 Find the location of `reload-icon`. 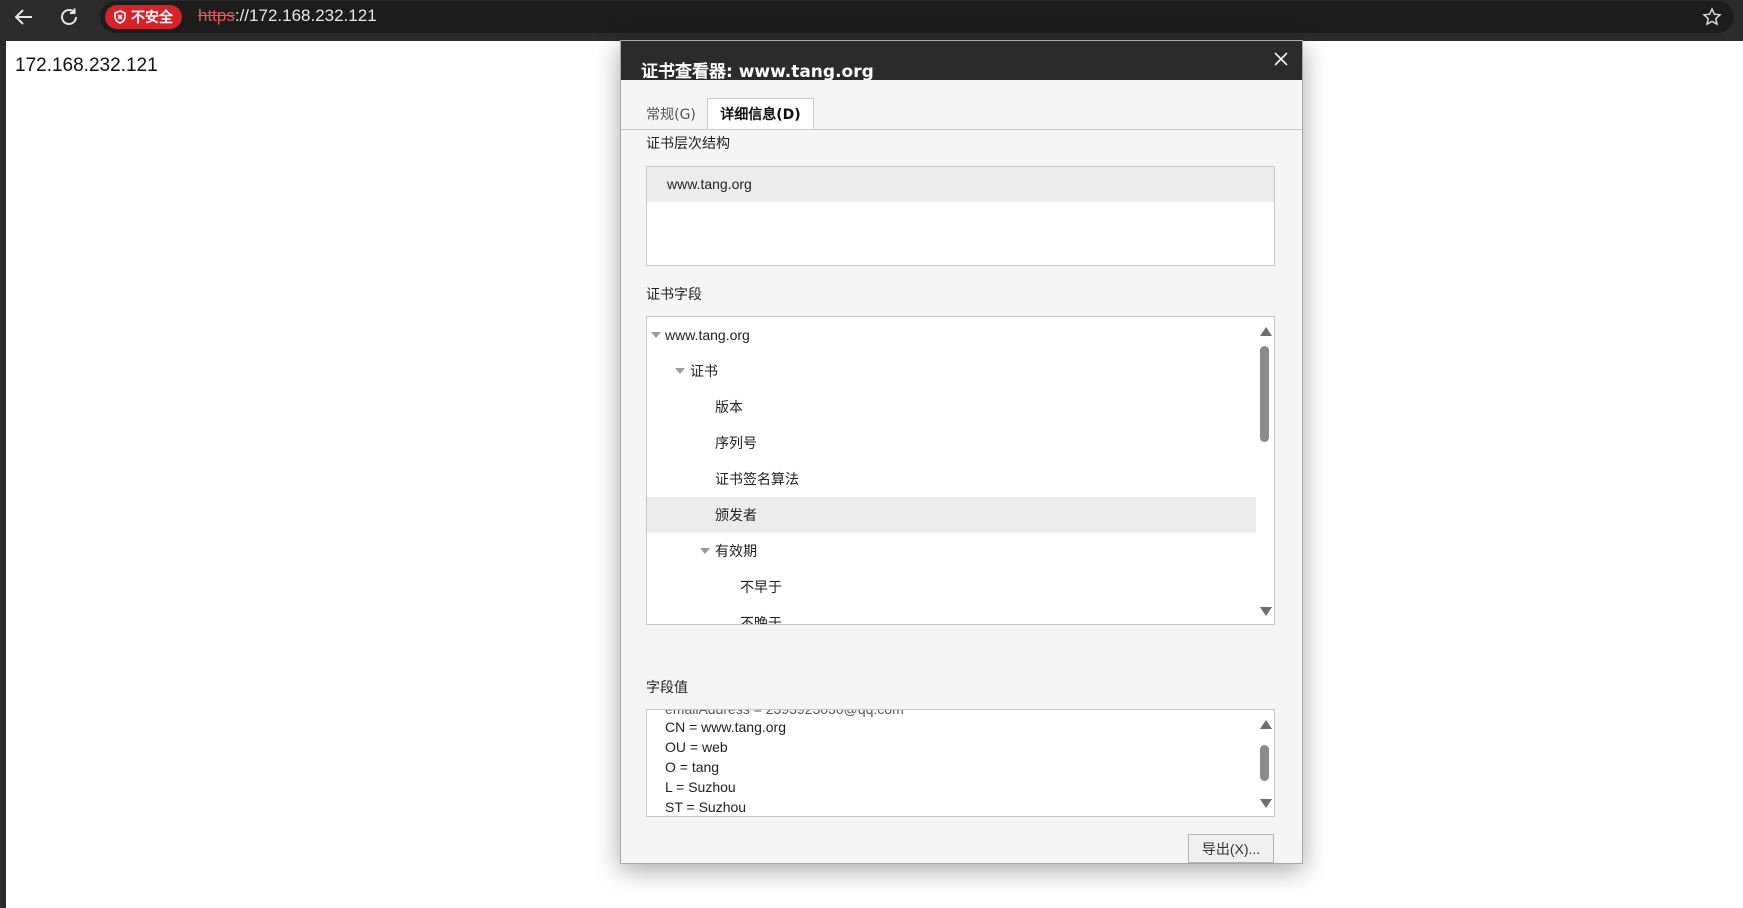

reload-icon is located at coordinates (69, 16).